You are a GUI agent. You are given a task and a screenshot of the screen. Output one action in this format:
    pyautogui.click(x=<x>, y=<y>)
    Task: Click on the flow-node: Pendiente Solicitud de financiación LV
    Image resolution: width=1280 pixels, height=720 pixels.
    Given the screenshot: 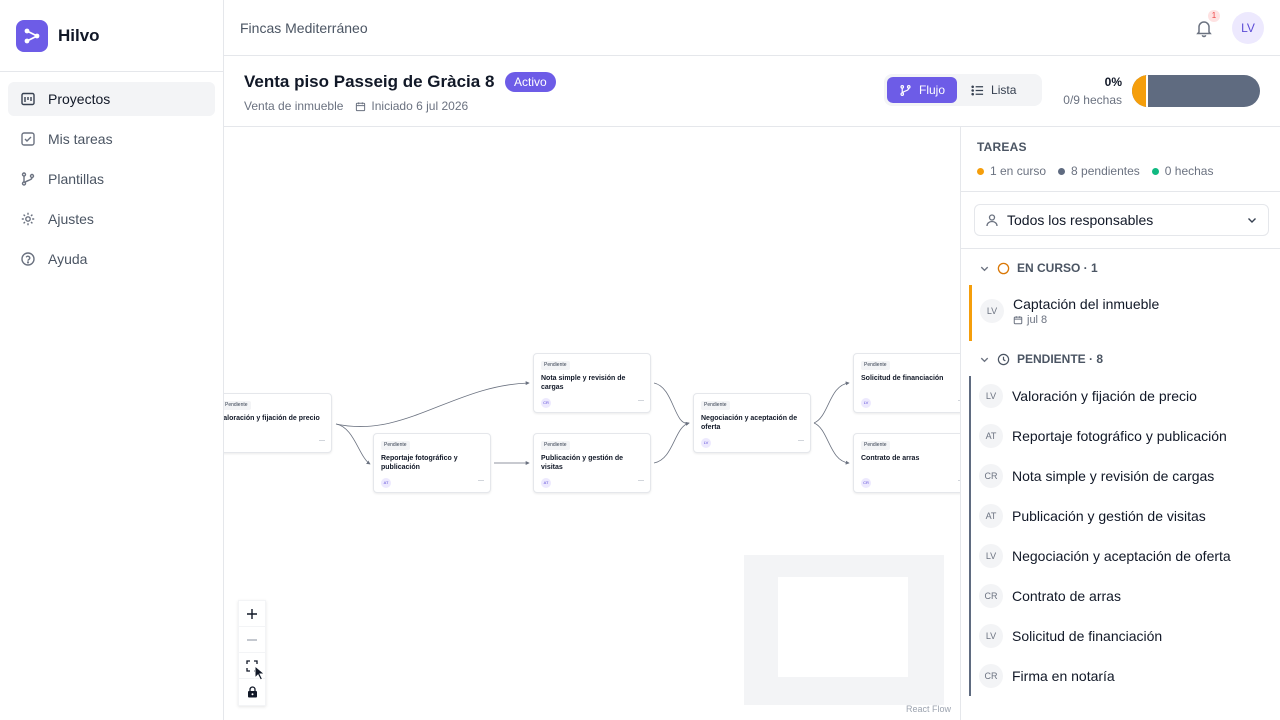 What is the action you would take?
    pyautogui.click(x=906, y=383)
    